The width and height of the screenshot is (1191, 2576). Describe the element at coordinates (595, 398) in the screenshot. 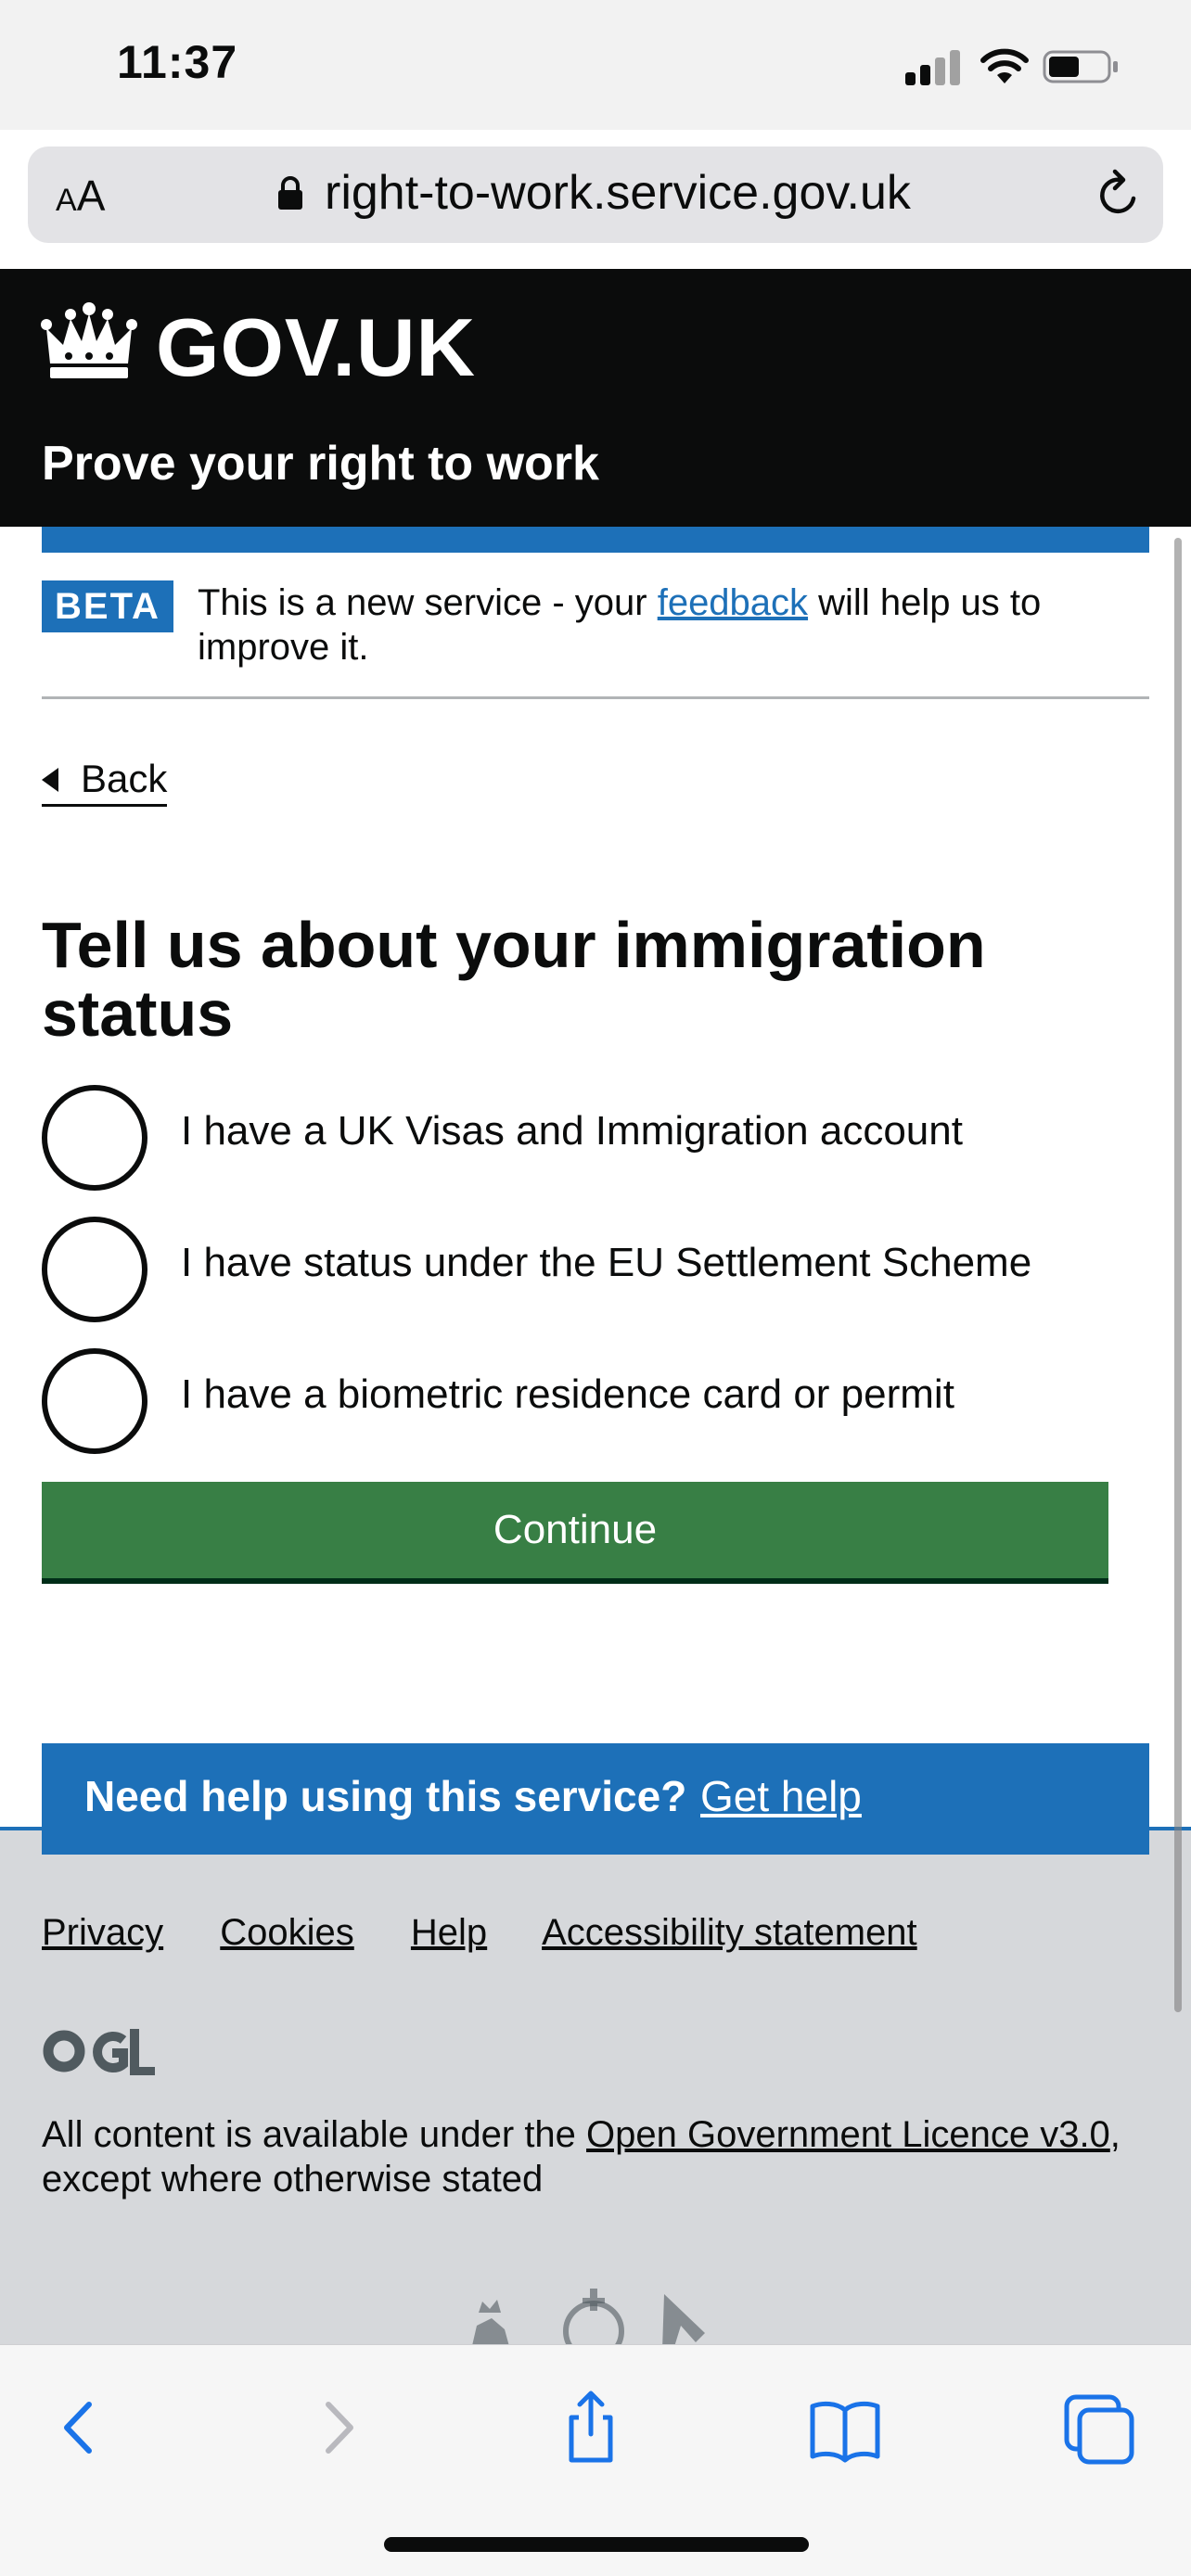

I see `govuk-header: GOV.UK Prove your right to work` at that location.